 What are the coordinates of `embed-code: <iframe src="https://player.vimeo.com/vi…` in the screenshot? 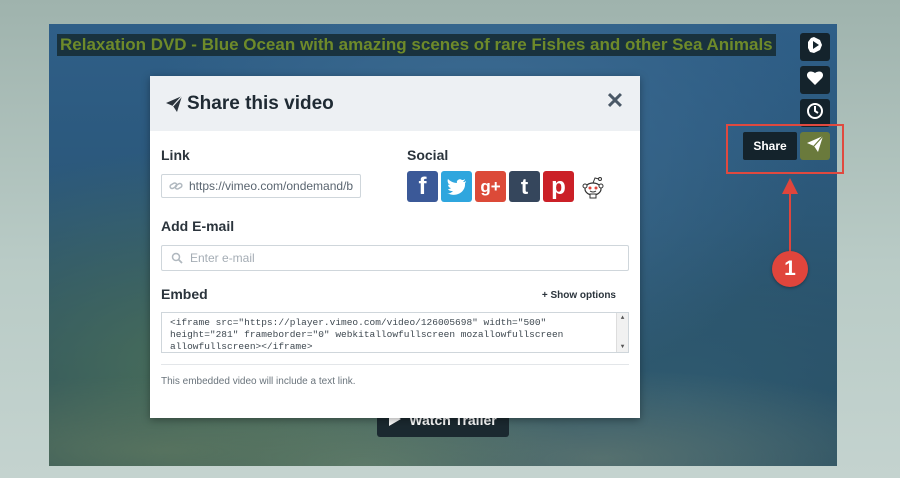 It's located at (367, 334).